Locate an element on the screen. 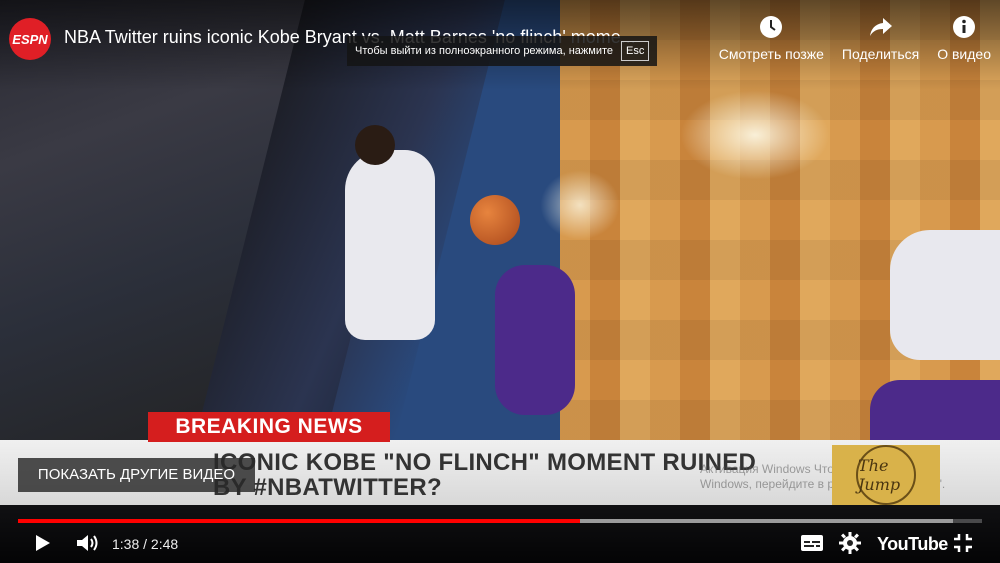 The width and height of the screenshot is (1000, 563). watch-later-button: Смотреть позже is located at coordinates (771, 38).